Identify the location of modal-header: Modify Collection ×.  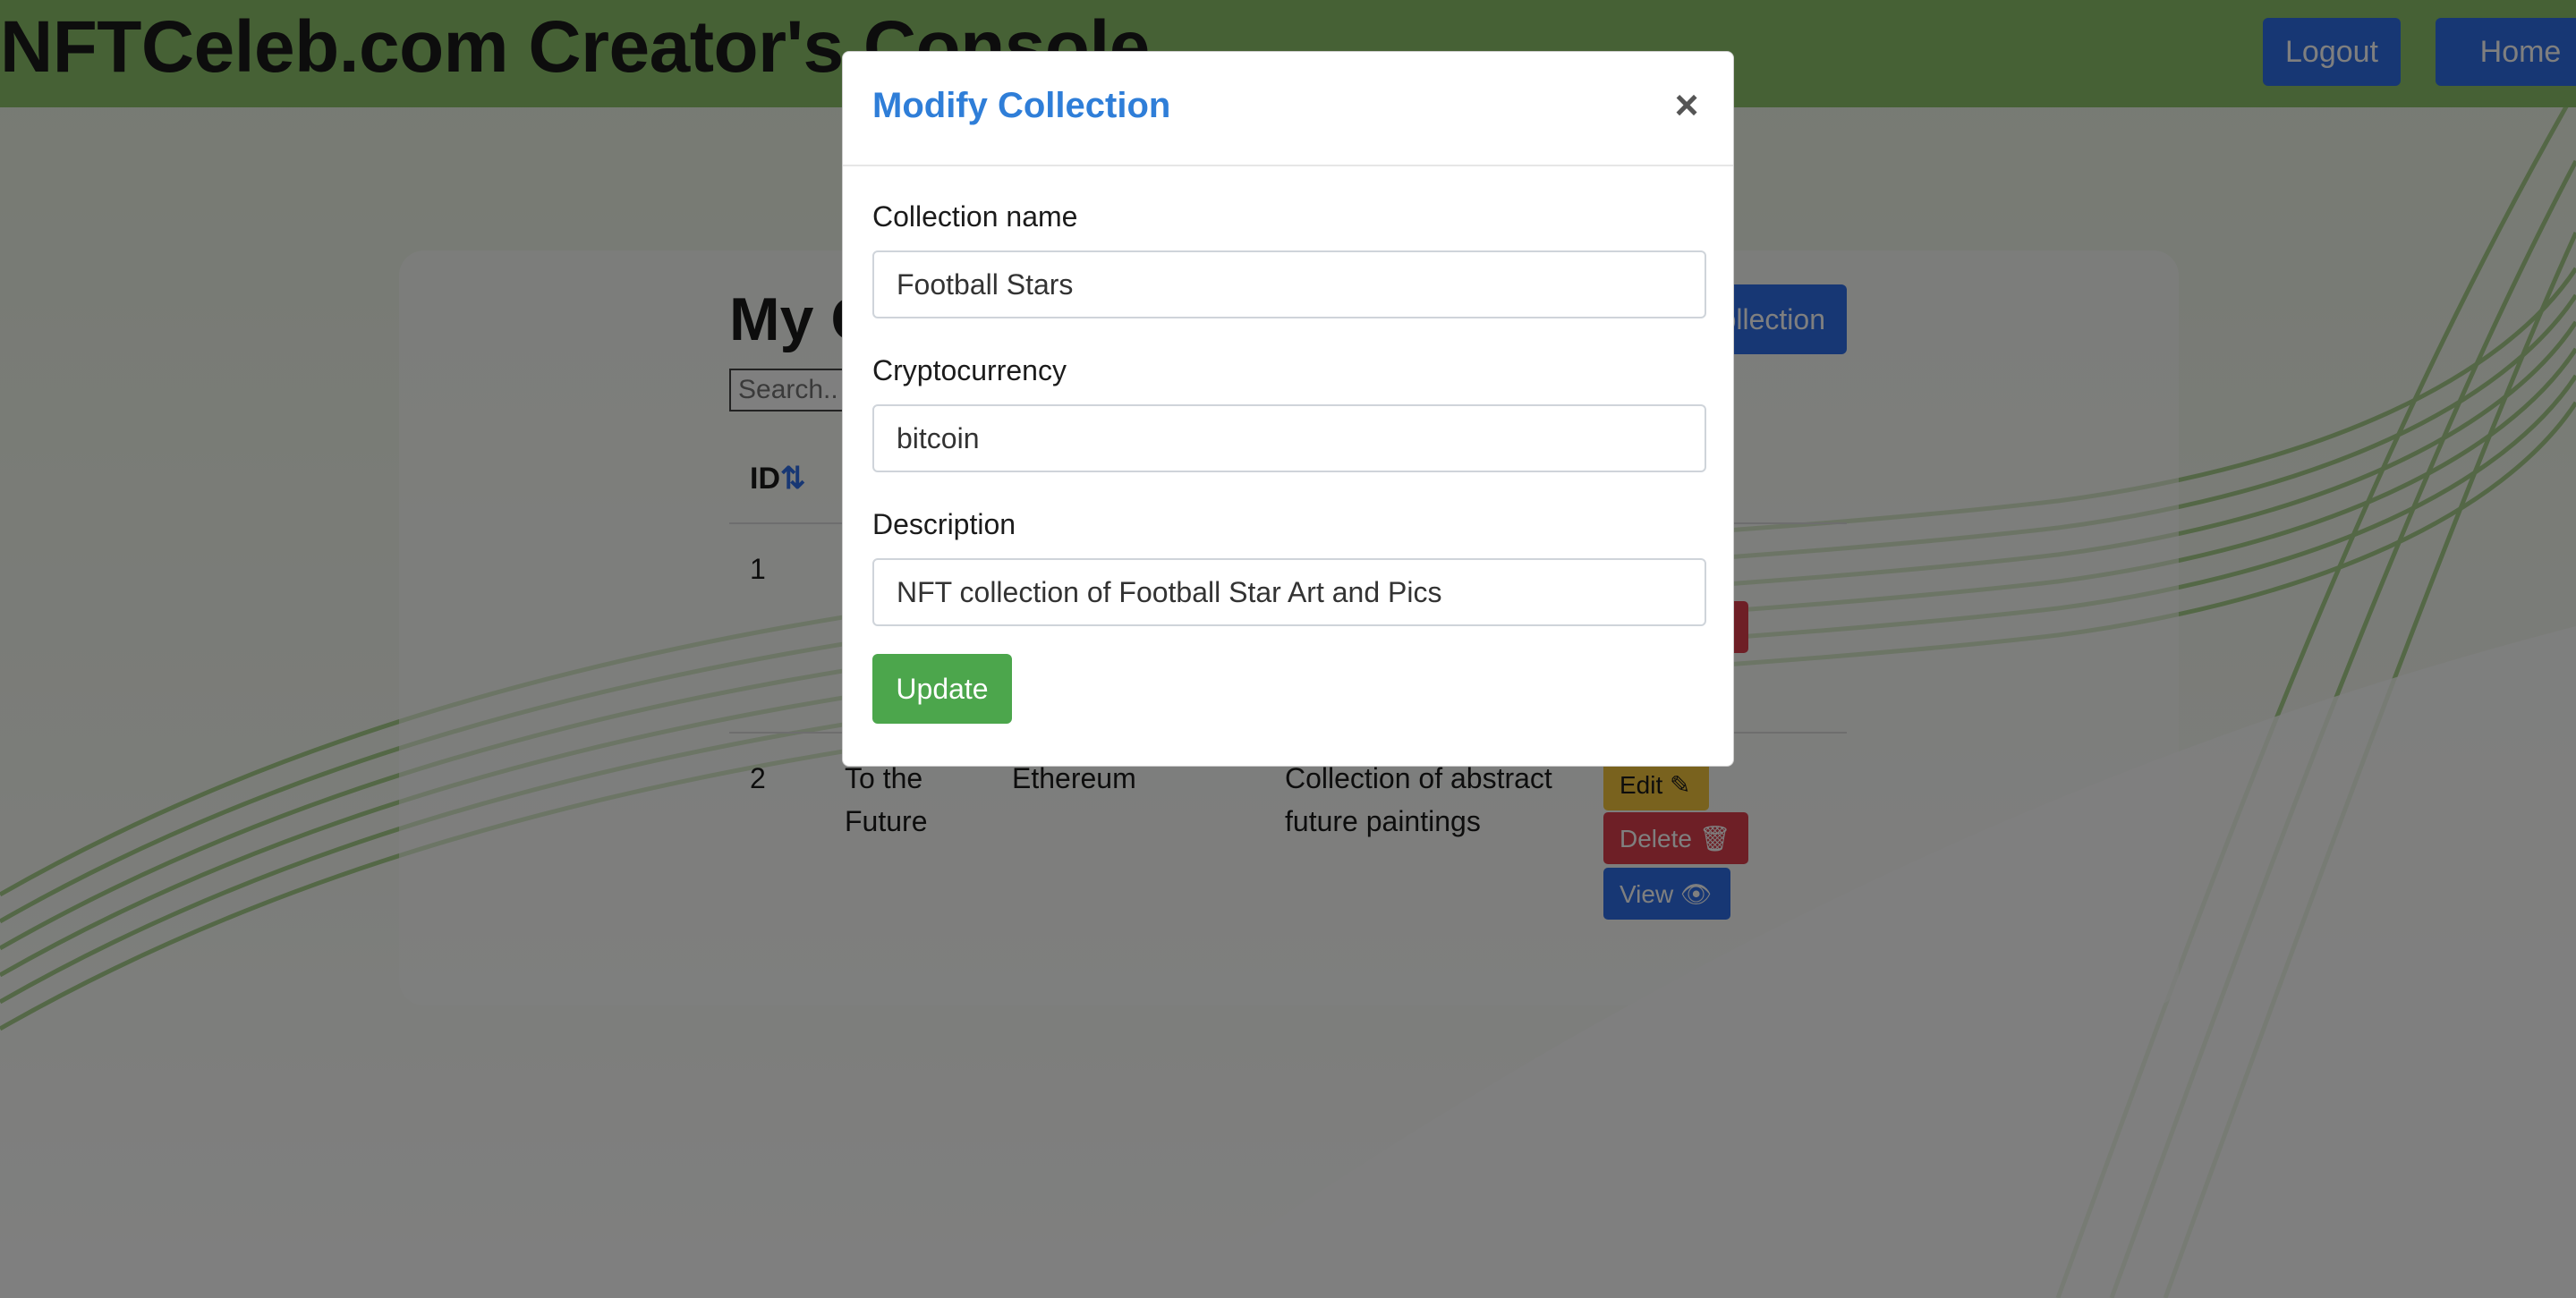
(1288, 109).